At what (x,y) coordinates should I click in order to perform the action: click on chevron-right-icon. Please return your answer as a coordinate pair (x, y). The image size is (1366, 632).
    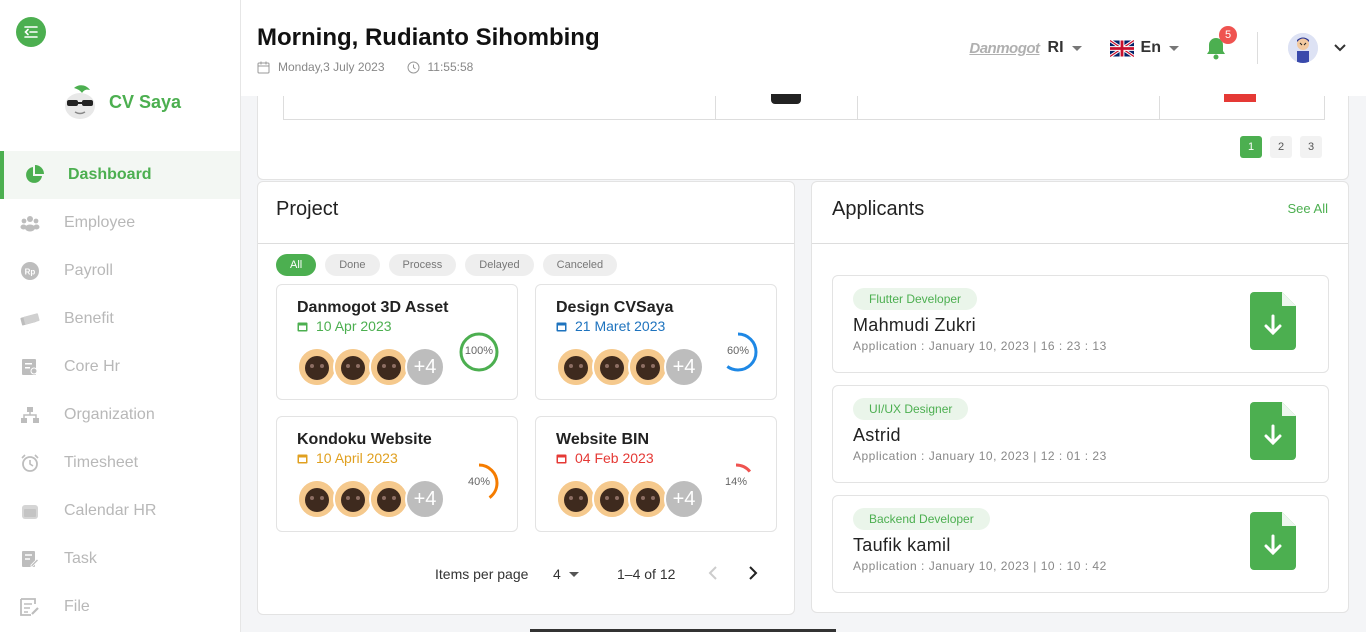
    Looking at the image, I should click on (753, 573).